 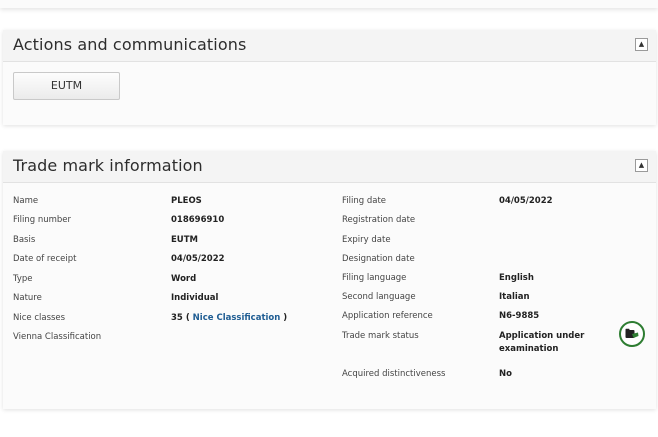 I want to click on actions-collapse-icon: ▲, so click(x=641, y=44).